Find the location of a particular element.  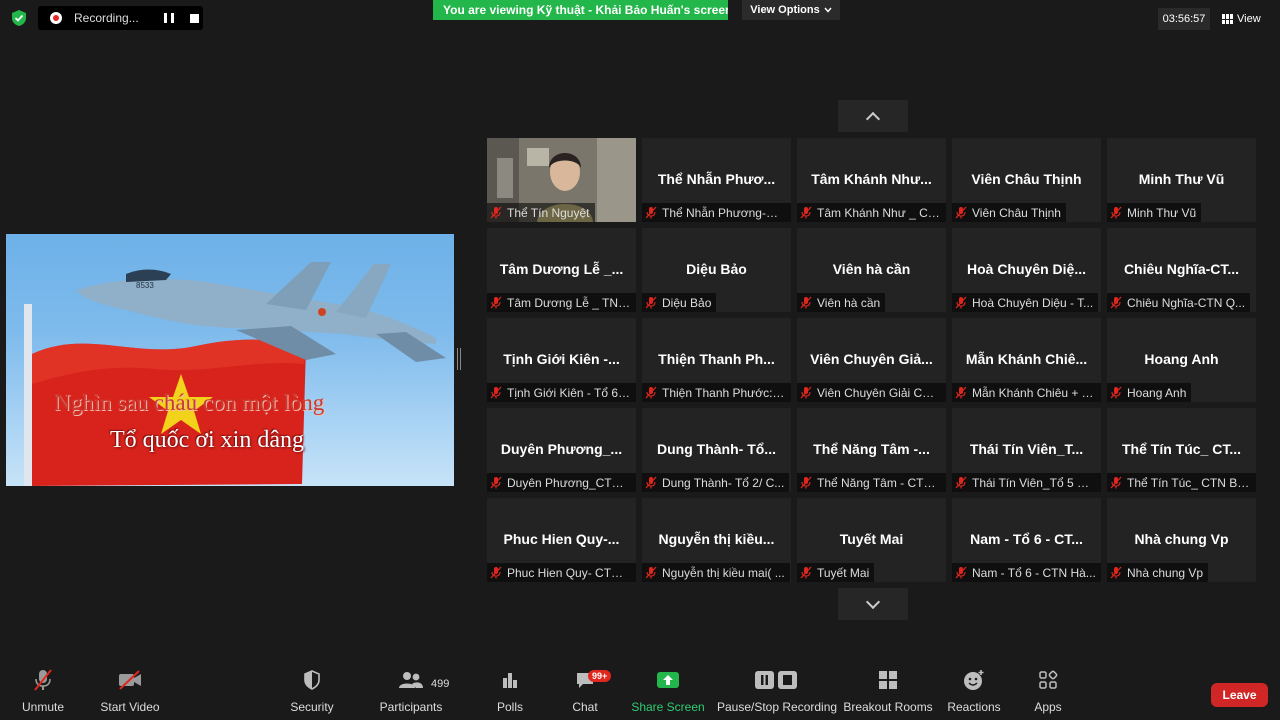

security-button: Security is located at coordinates (312, 692).